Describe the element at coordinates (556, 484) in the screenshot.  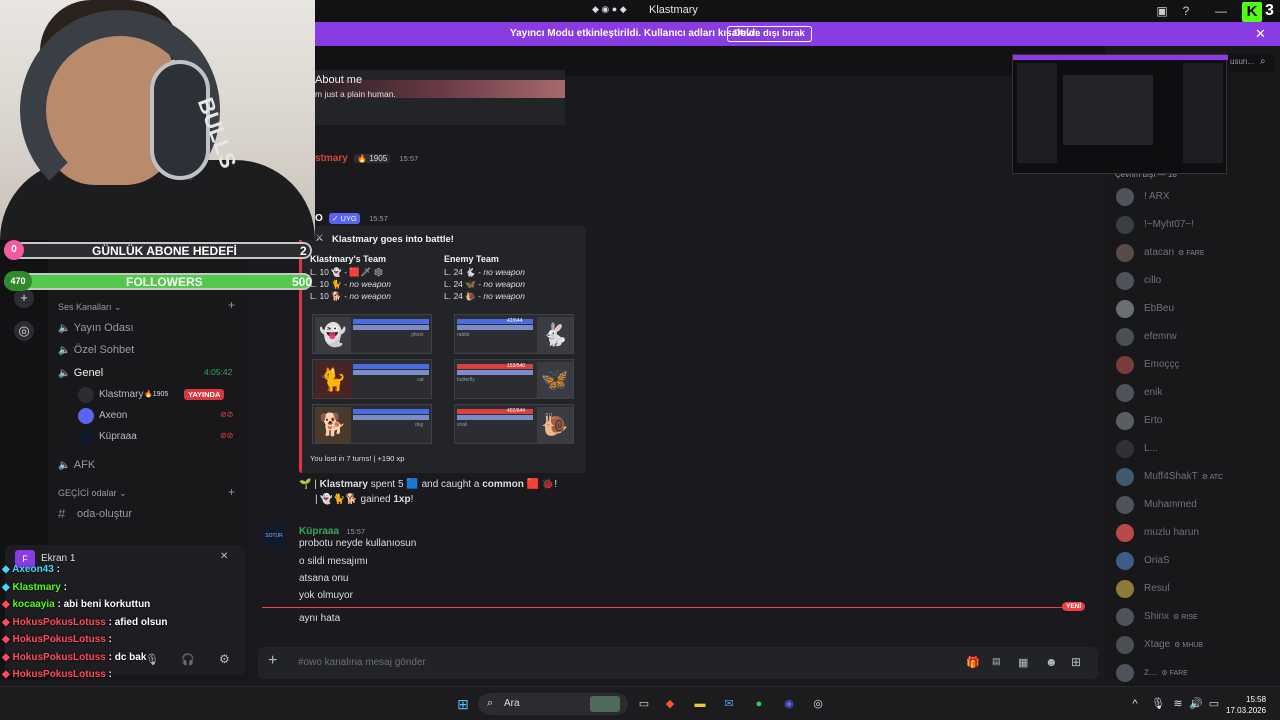
I see `hunt-exclaim: !` at that location.